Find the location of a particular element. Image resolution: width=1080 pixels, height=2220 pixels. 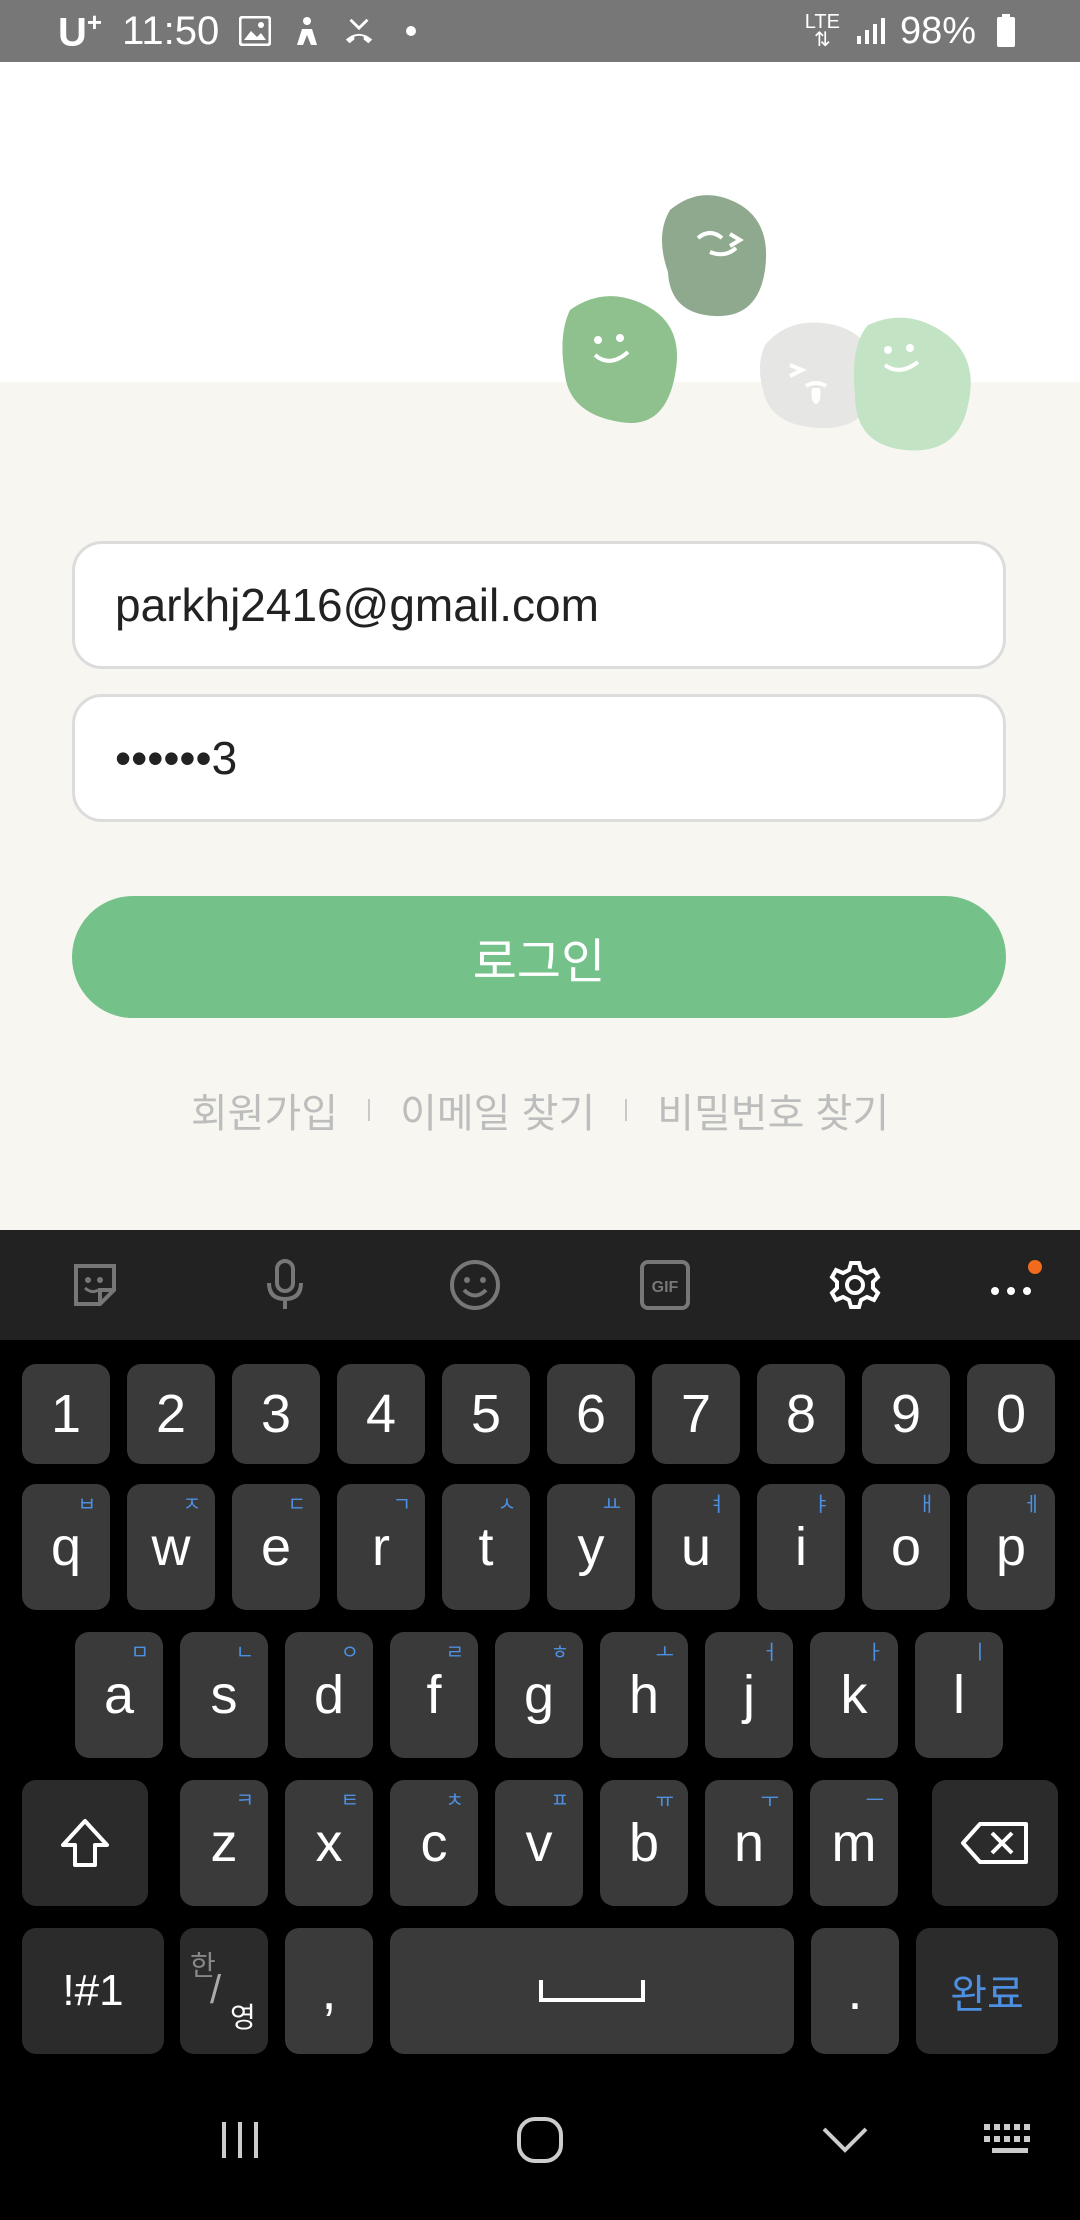

home-icon is located at coordinates (540, 2140).